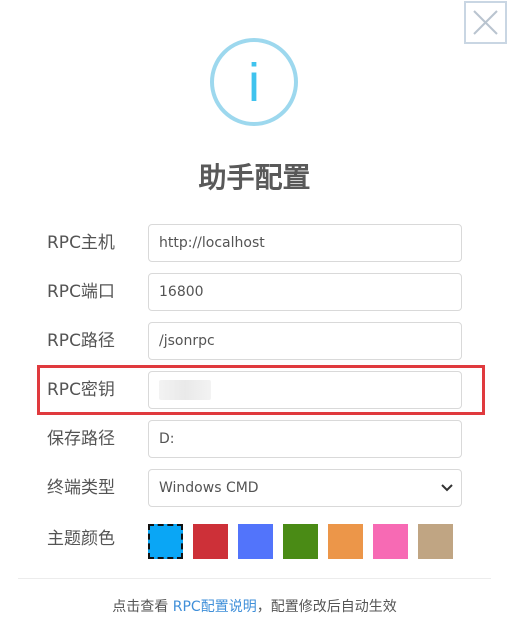 This screenshot has height=639, width=509. What do you see at coordinates (81, 390) in the screenshot?
I see `rpc-secret-label: RPC密钥` at bounding box center [81, 390].